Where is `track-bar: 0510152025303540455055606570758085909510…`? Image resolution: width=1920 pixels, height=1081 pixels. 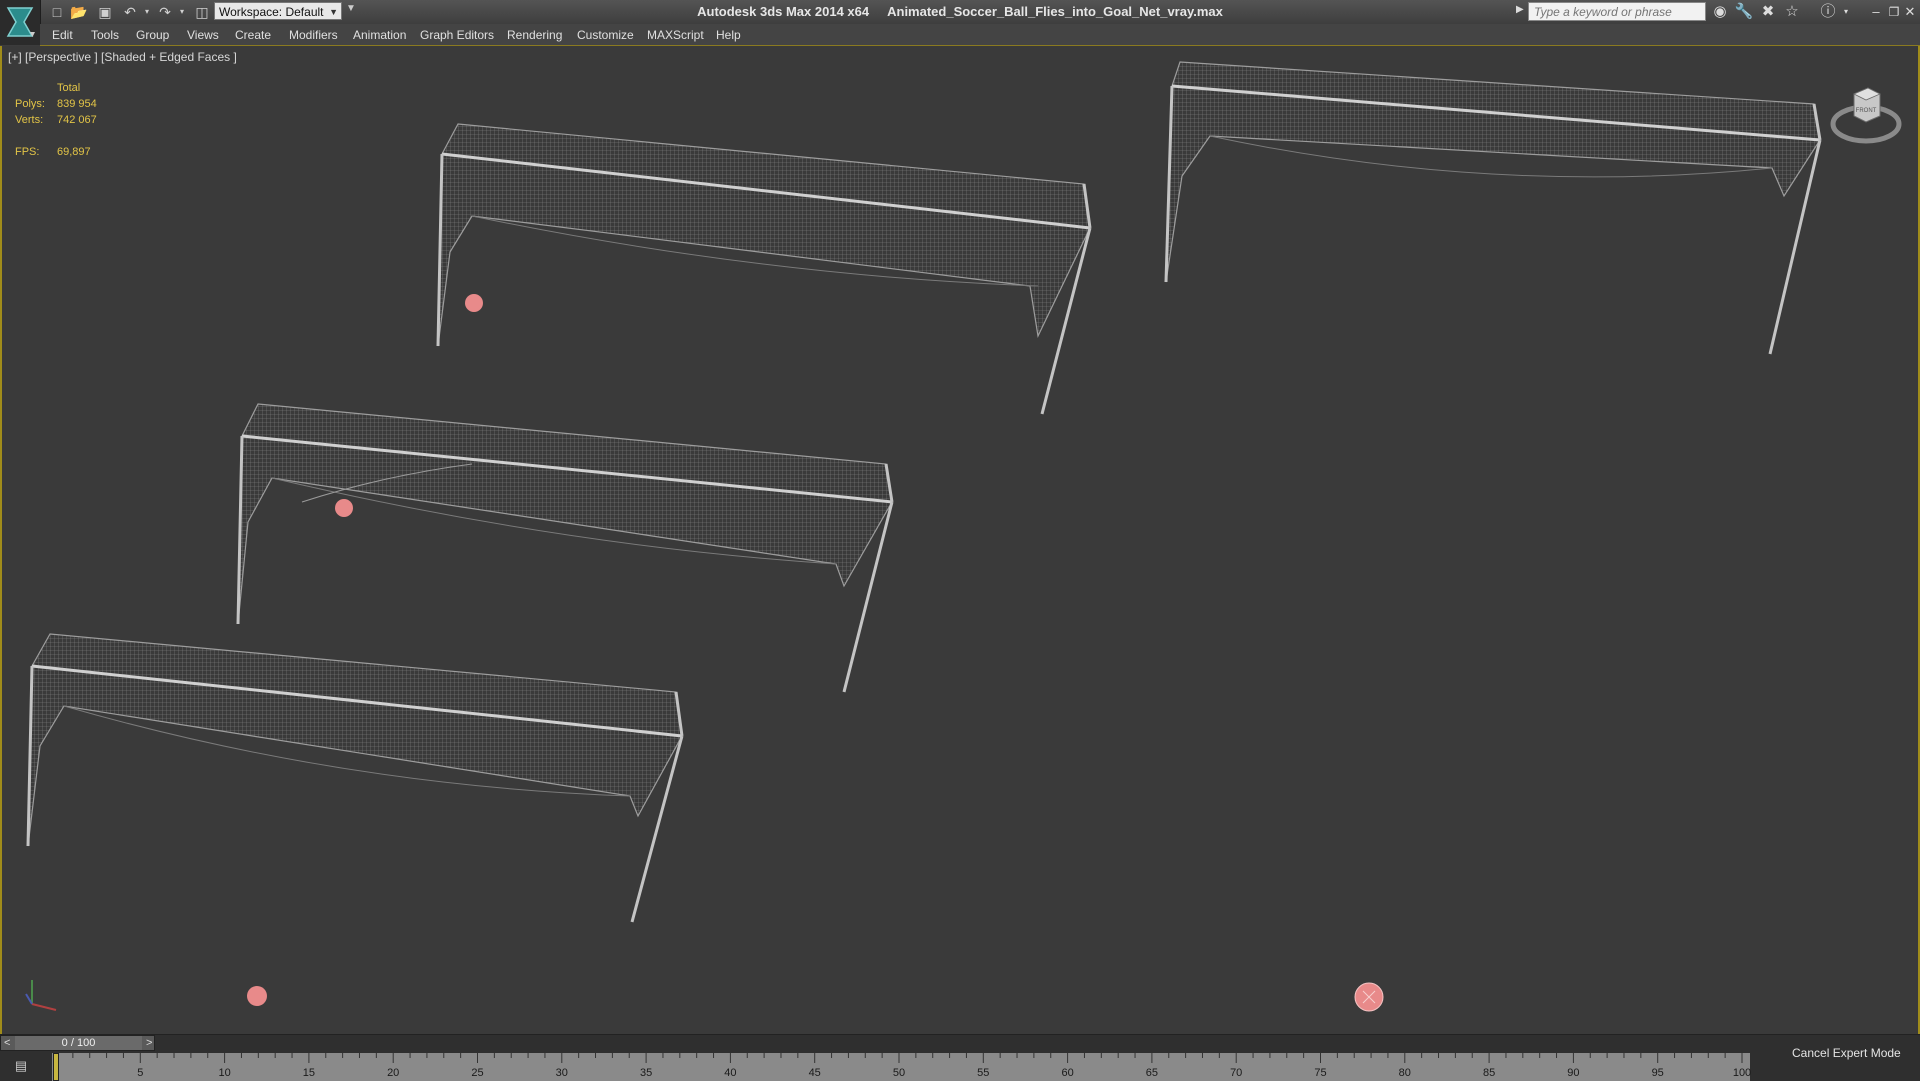
track-bar: 0510152025303540455055606570758085909510… is located at coordinates (902, 1067).